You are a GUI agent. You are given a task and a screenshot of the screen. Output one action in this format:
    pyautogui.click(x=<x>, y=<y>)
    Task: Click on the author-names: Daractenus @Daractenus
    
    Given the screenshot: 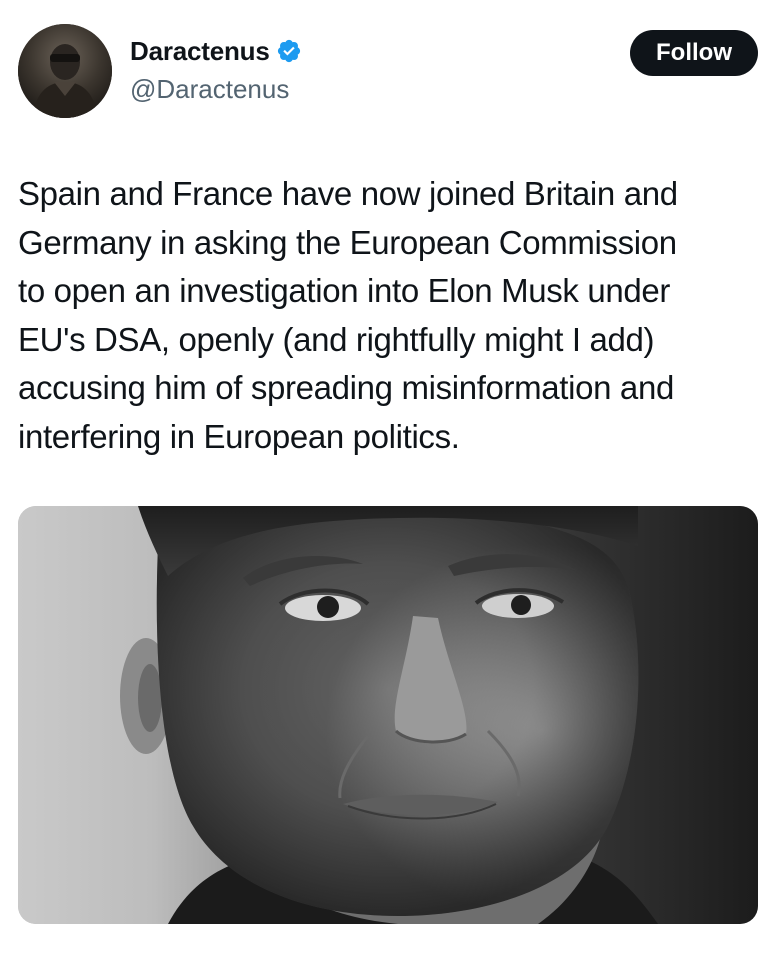 What is the action you would take?
    pyautogui.click(x=216, y=69)
    